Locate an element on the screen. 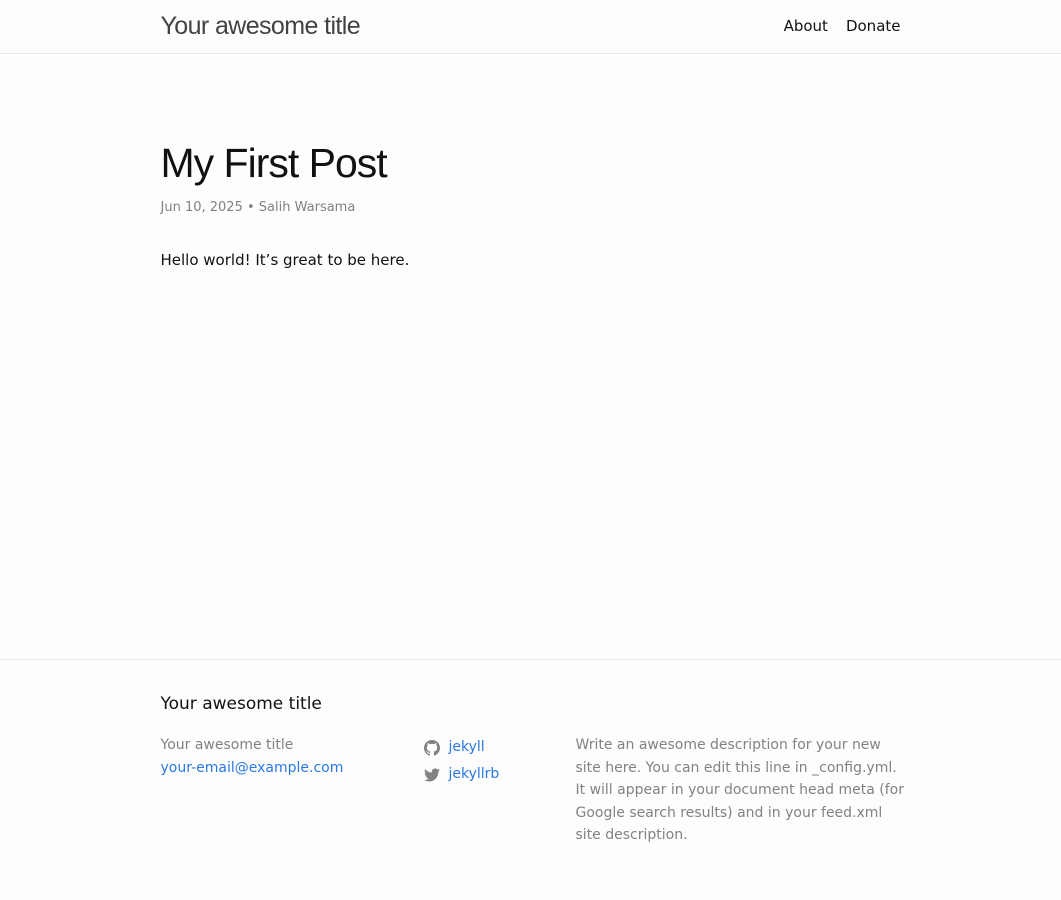 Image resolution: width=1061 pixels, height=900 pixels. post-date: Jun 10, 2025 is located at coordinates (201, 207).